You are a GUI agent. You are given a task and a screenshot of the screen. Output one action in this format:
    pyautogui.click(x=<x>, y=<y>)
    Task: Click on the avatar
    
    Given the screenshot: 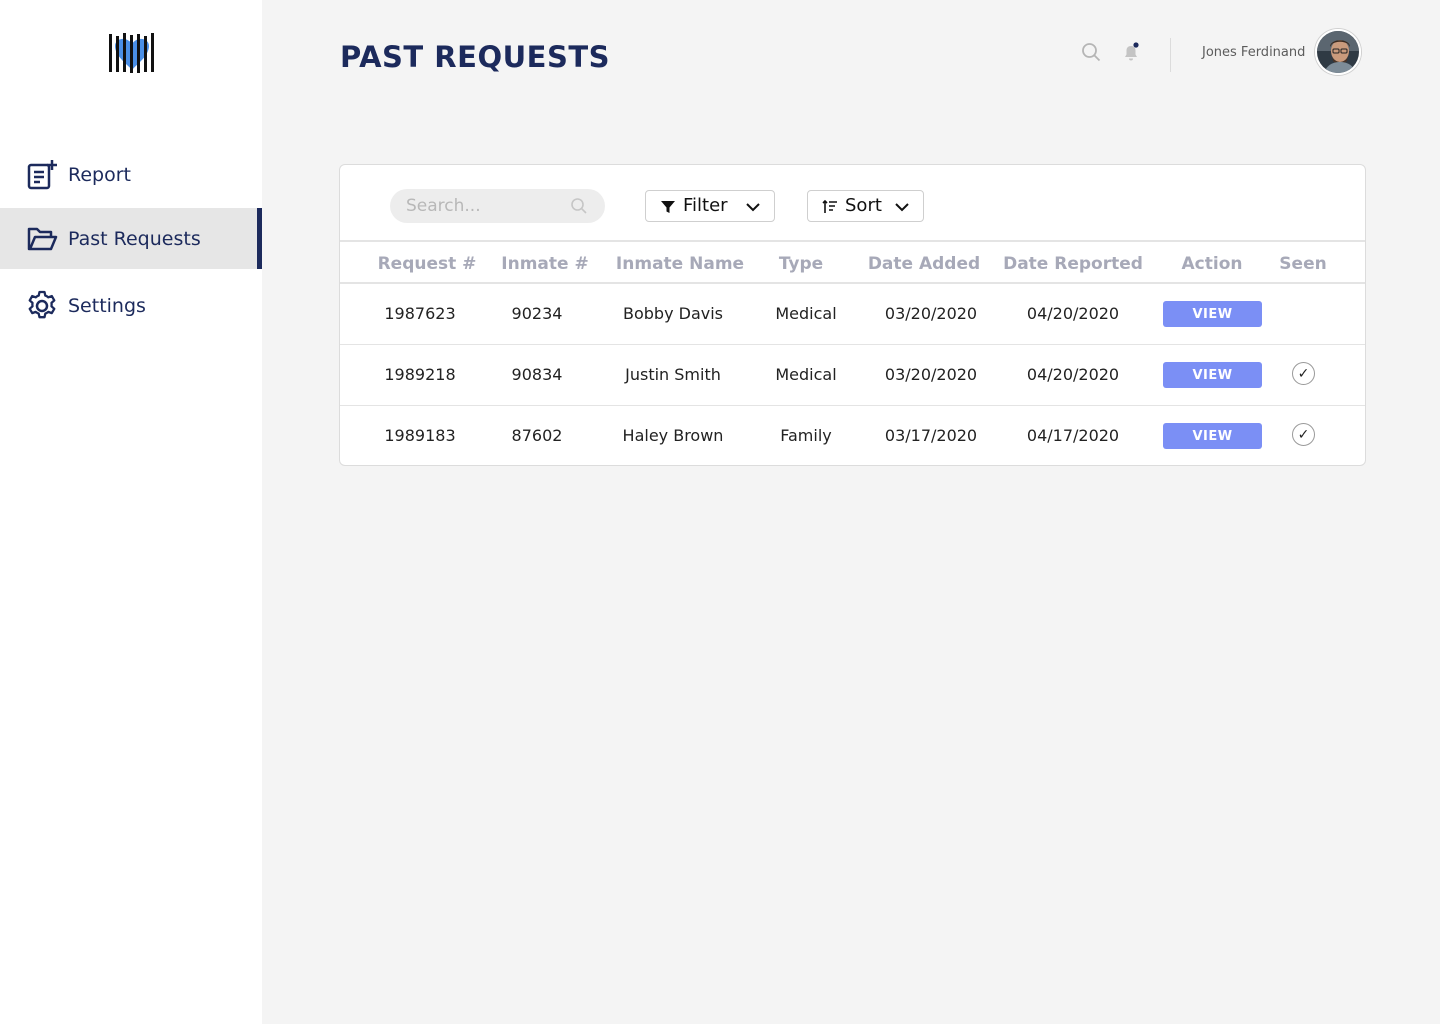 What is the action you would take?
    pyautogui.click(x=1338, y=52)
    